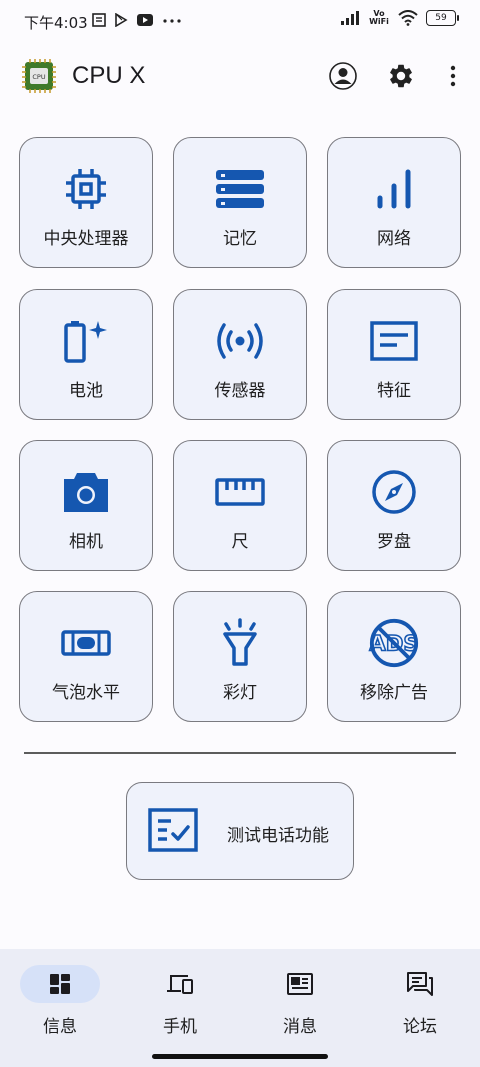 This screenshot has height=1067, width=480. I want to click on nav-info: 信息, so click(60, 1005).